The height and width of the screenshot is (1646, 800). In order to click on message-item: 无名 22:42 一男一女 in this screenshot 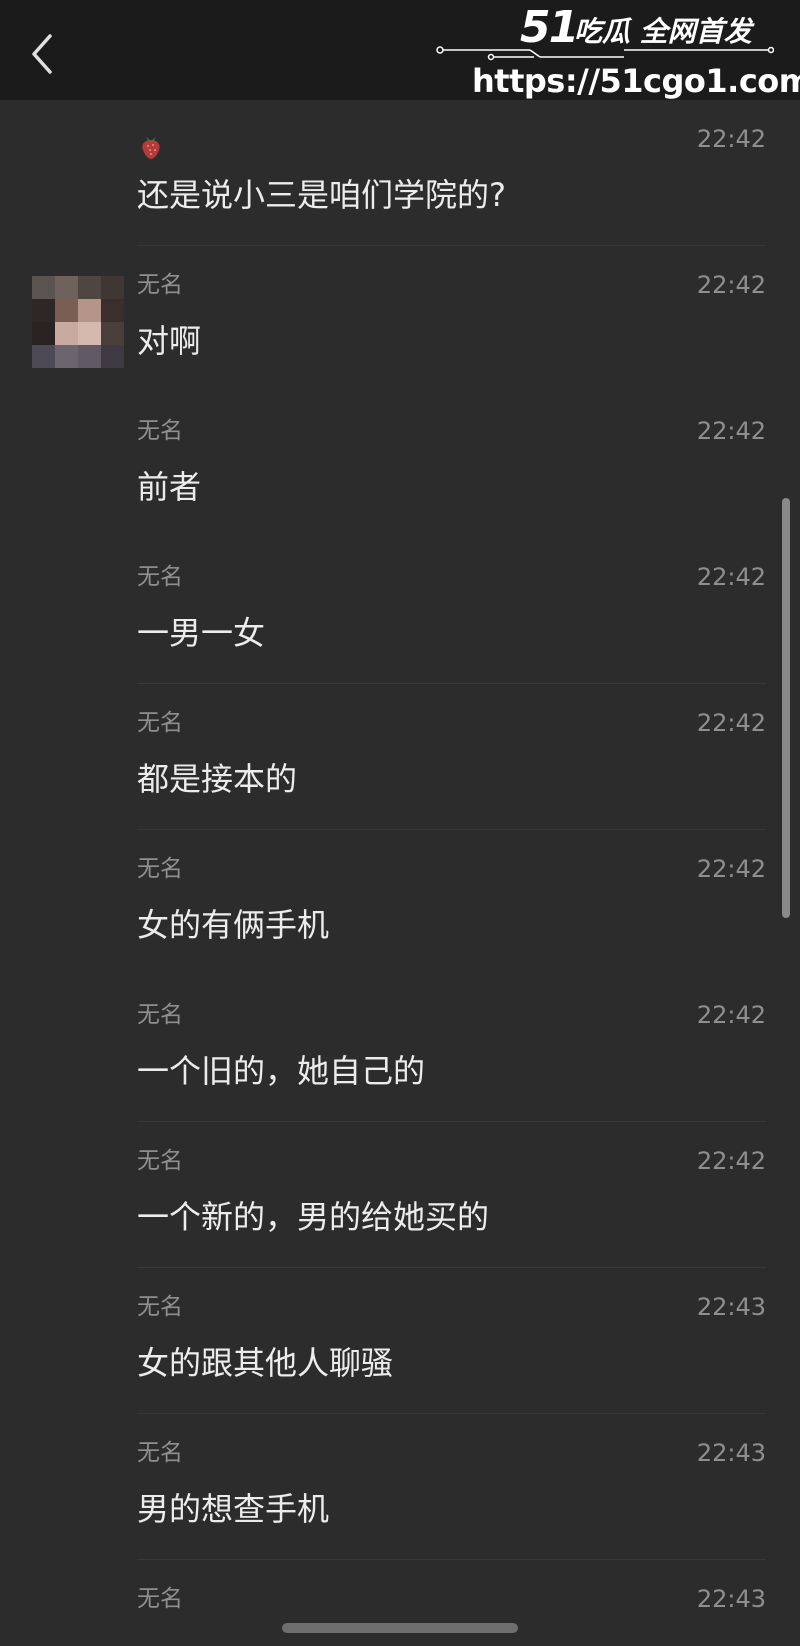, I will do `click(400, 611)`.